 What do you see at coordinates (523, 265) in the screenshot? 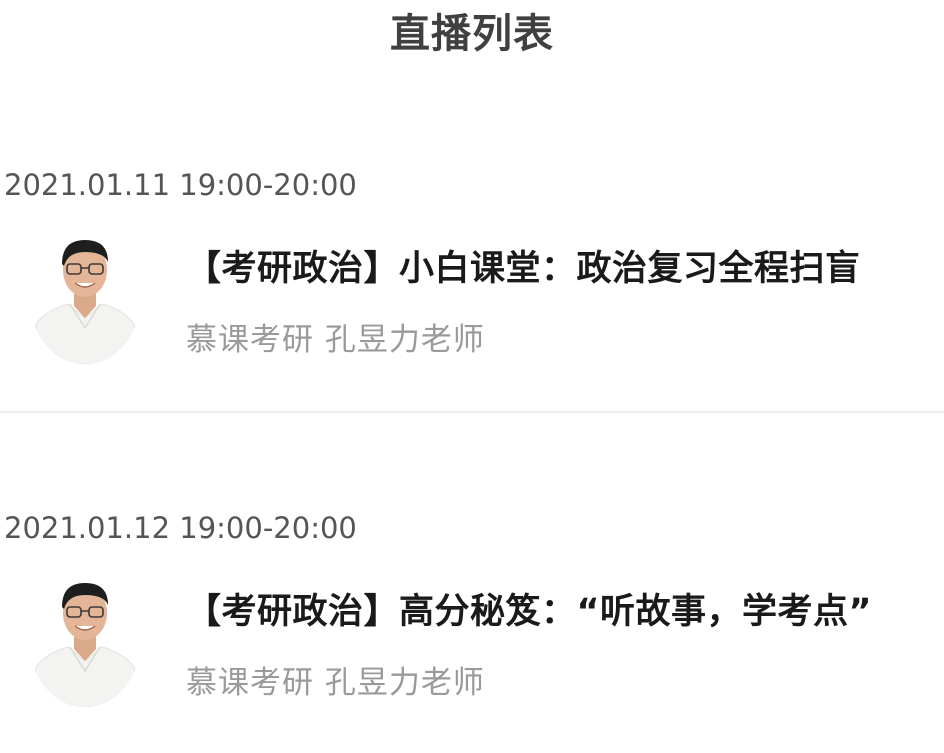
I see `live-title: 【考研政治】小白课堂：政治复习全程扫盲` at bounding box center [523, 265].